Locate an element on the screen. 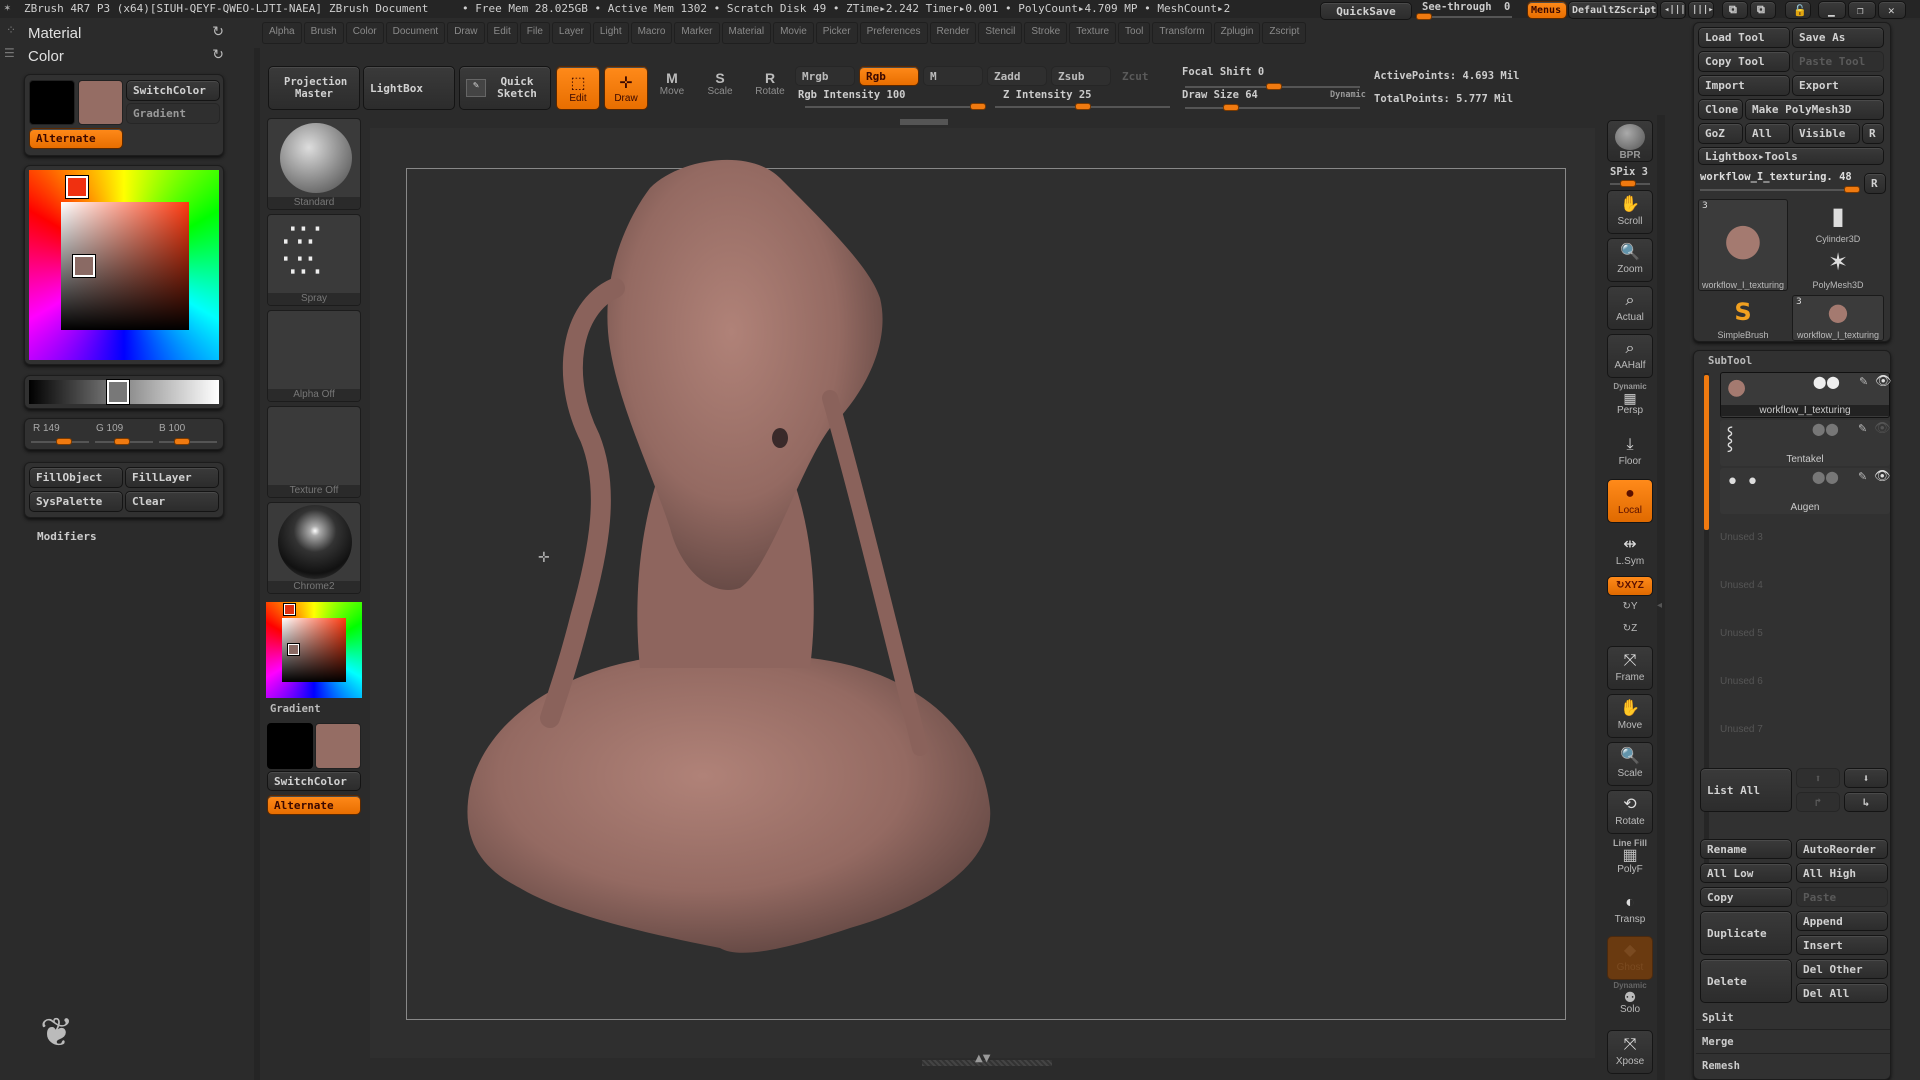 This screenshot has height=1080, width=1920. menu-macro: Macro is located at coordinates (651, 33).